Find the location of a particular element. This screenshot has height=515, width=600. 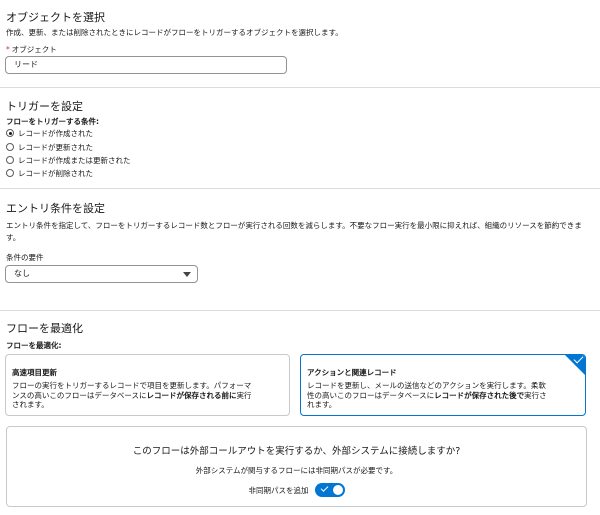

entry-description-line2: す。 is located at coordinates (13, 237).